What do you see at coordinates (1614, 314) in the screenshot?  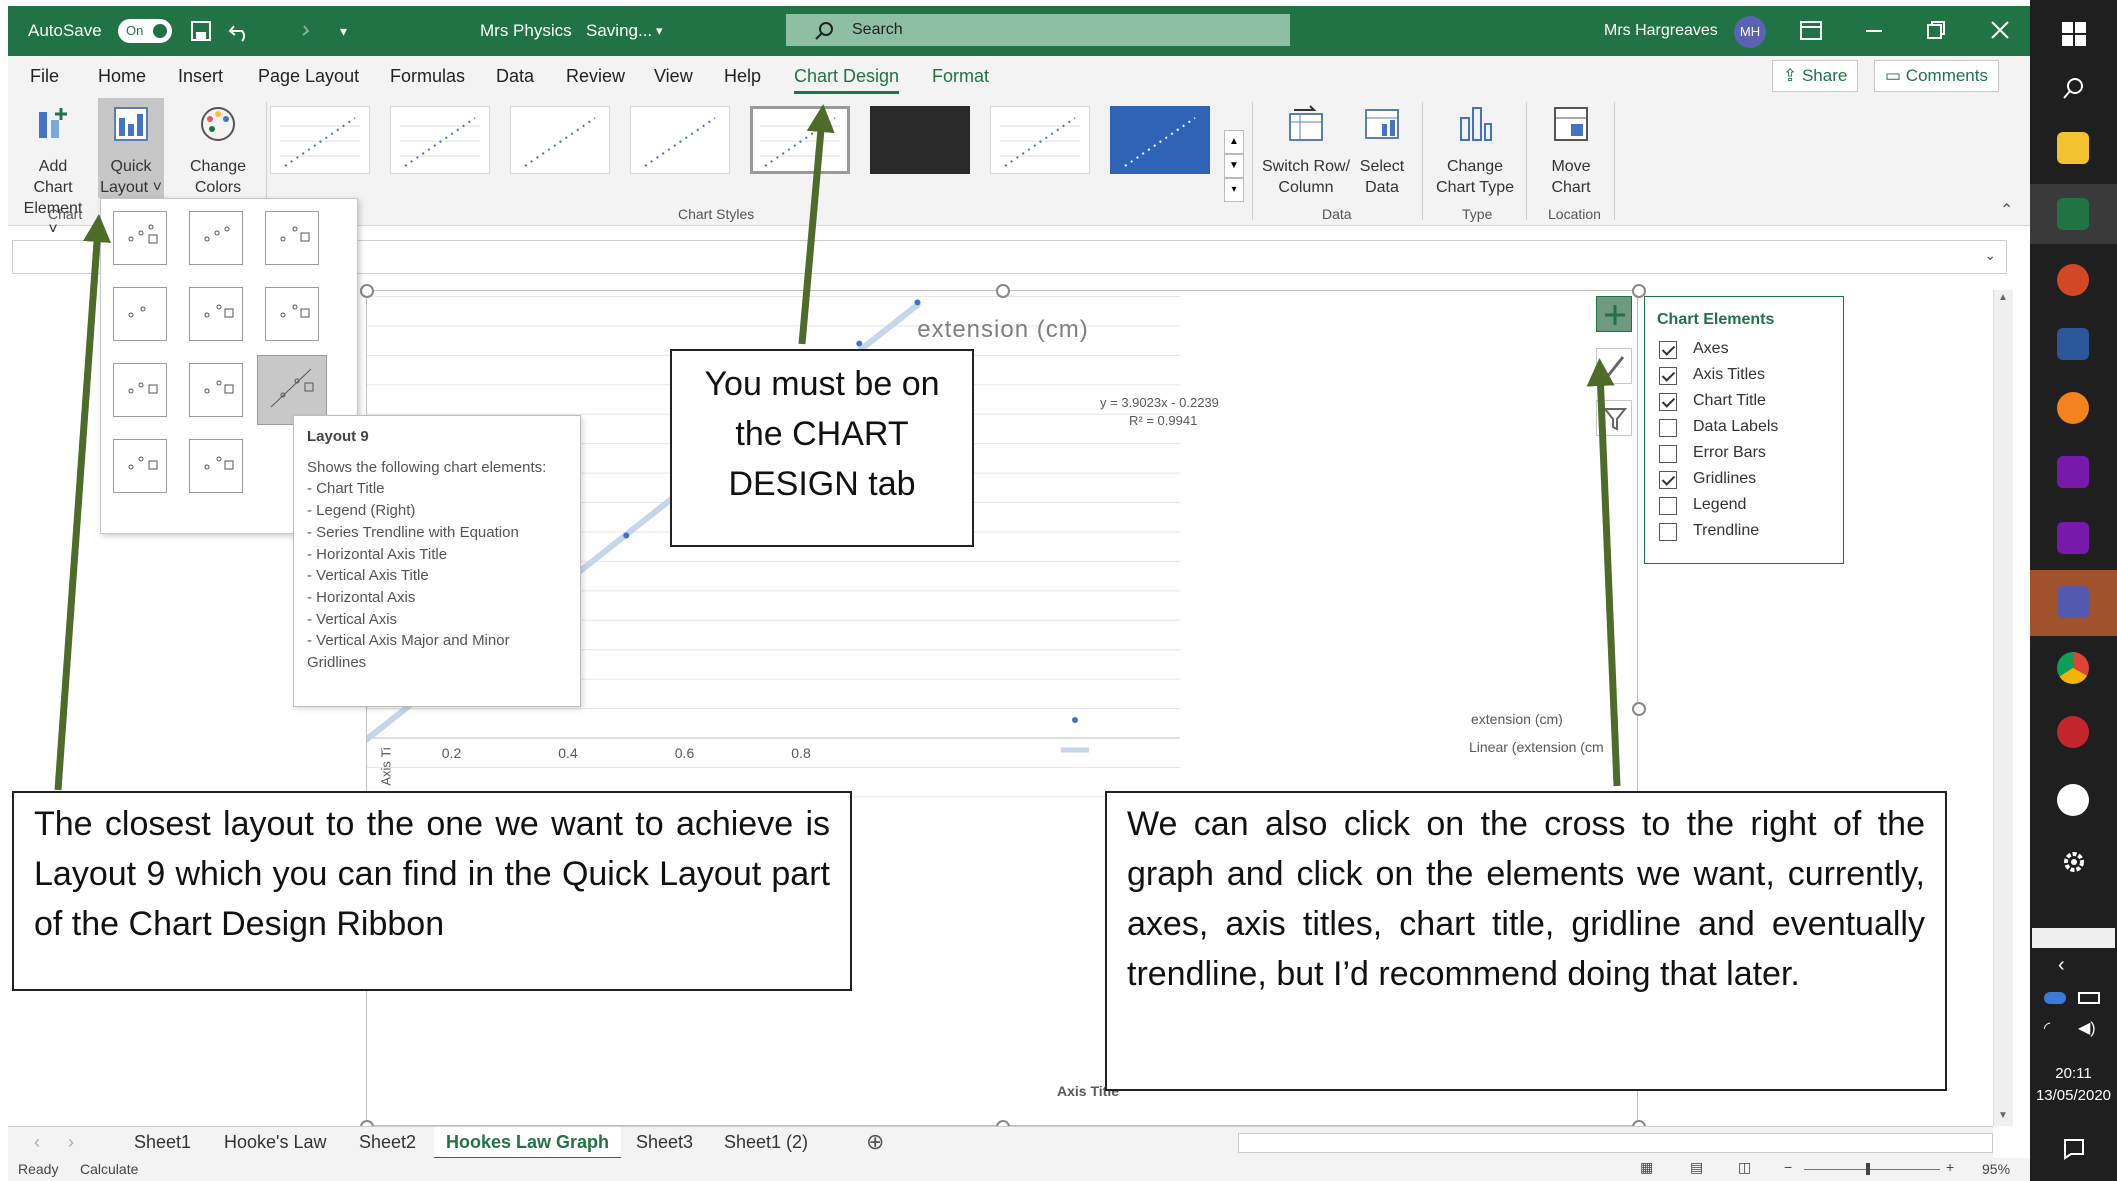 I see `chart-elements-button` at bounding box center [1614, 314].